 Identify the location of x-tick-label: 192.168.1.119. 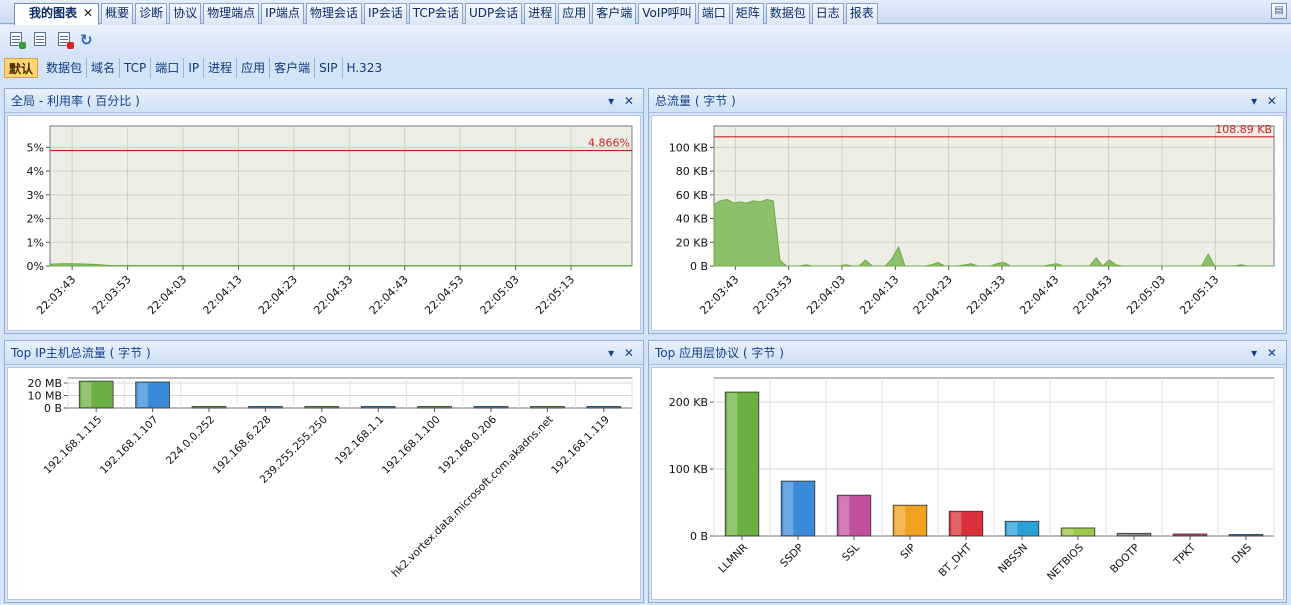
(580, 445).